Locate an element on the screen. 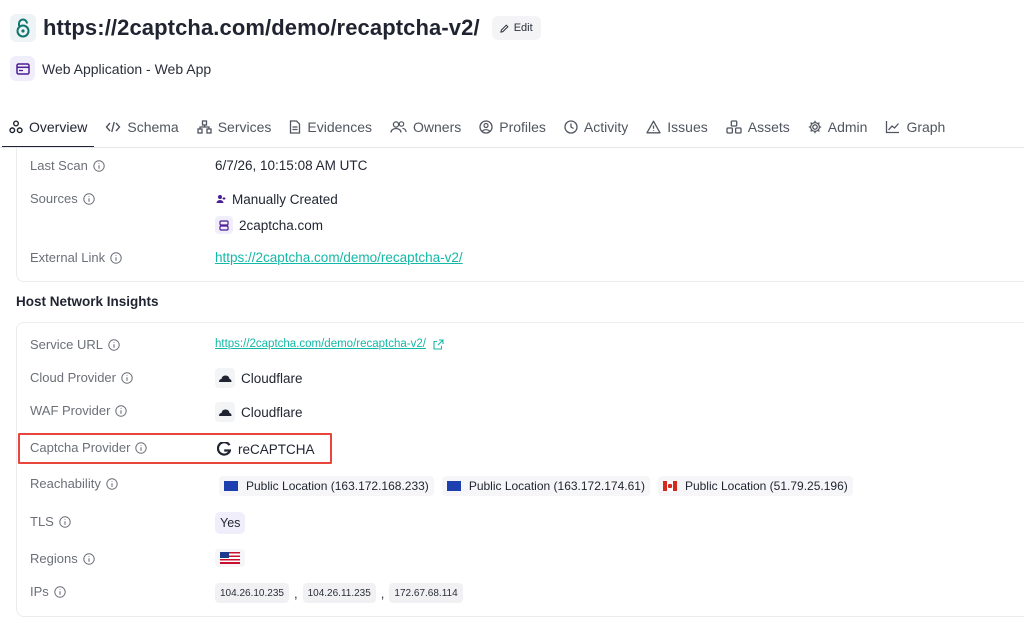 The image size is (1024, 623). asset-type-label: Web Application - Web App is located at coordinates (127, 68).